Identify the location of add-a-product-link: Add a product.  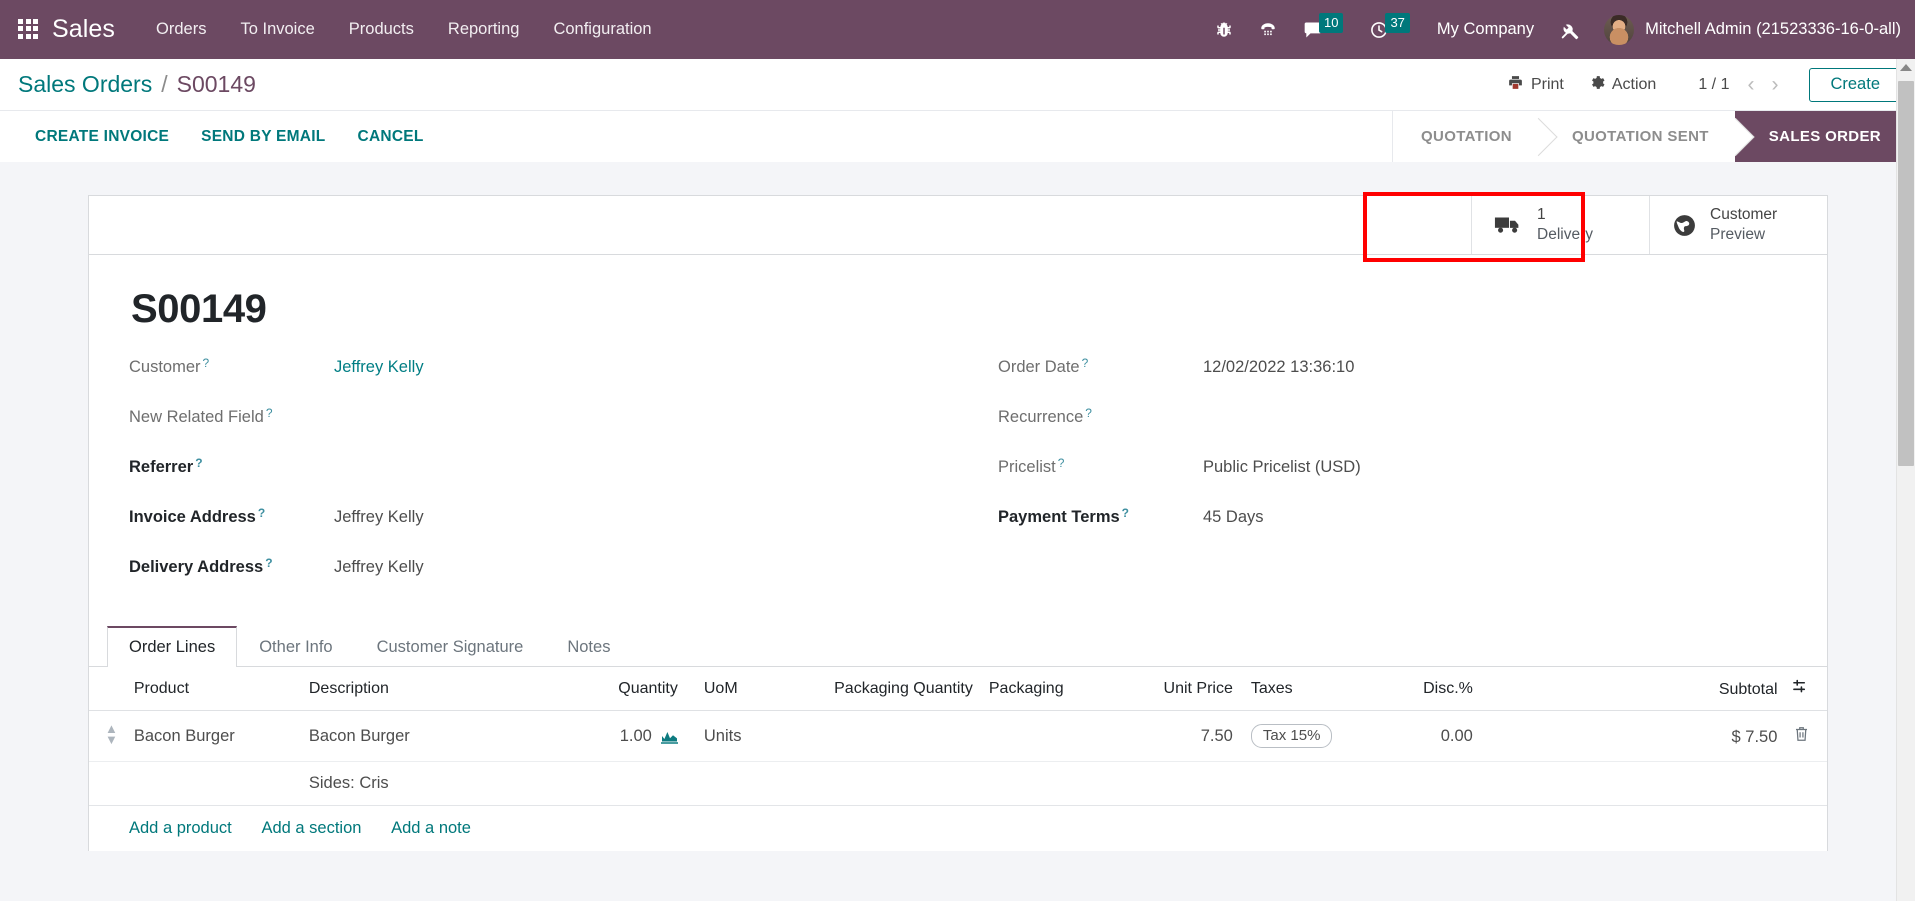
(180, 828).